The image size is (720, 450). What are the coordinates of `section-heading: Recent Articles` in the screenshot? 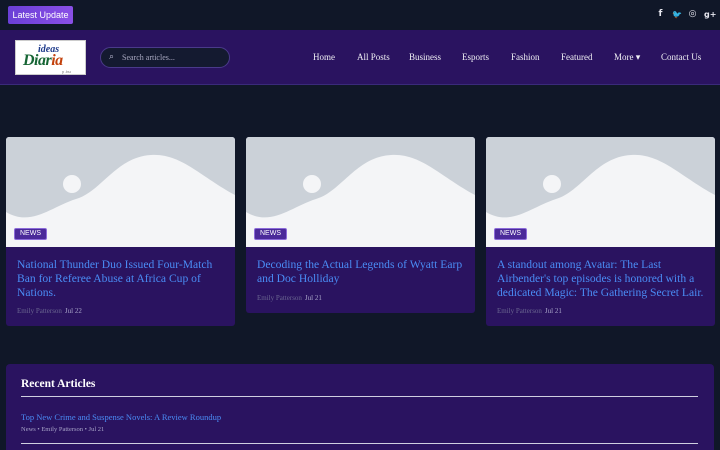 It's located at (58, 384).